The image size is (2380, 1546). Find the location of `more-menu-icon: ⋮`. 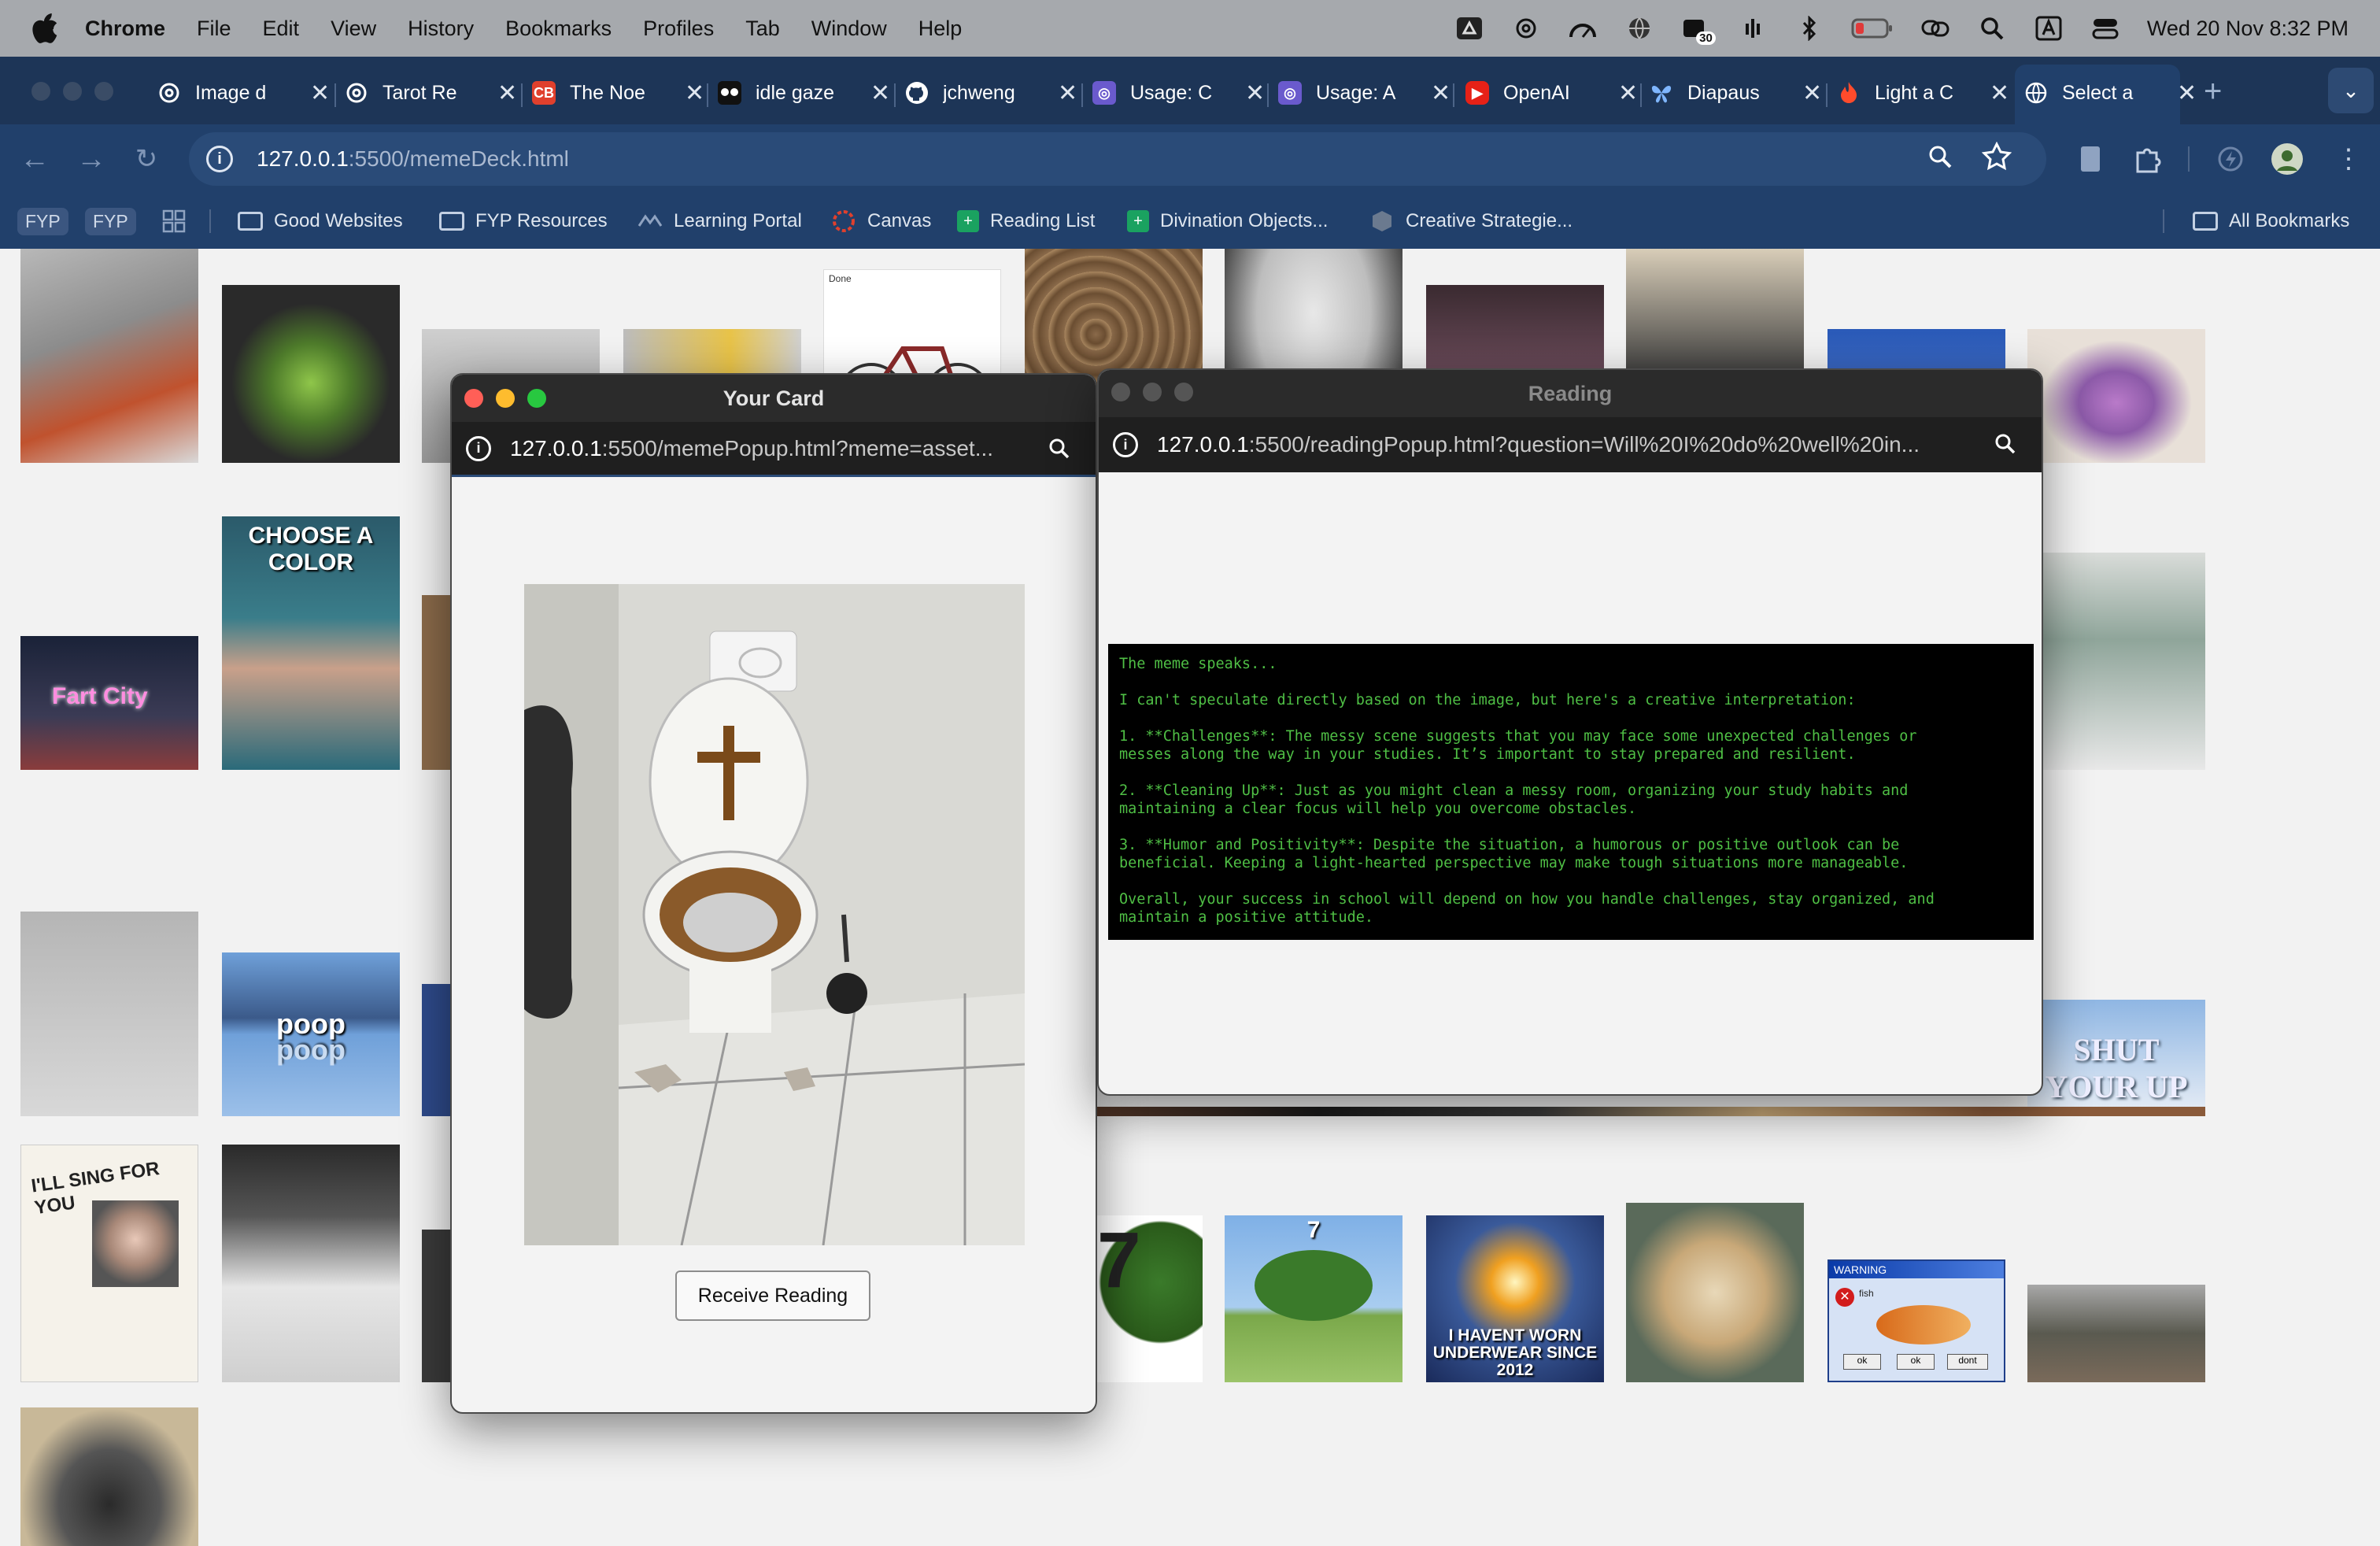

more-menu-icon: ⋮ is located at coordinates (2348, 159).